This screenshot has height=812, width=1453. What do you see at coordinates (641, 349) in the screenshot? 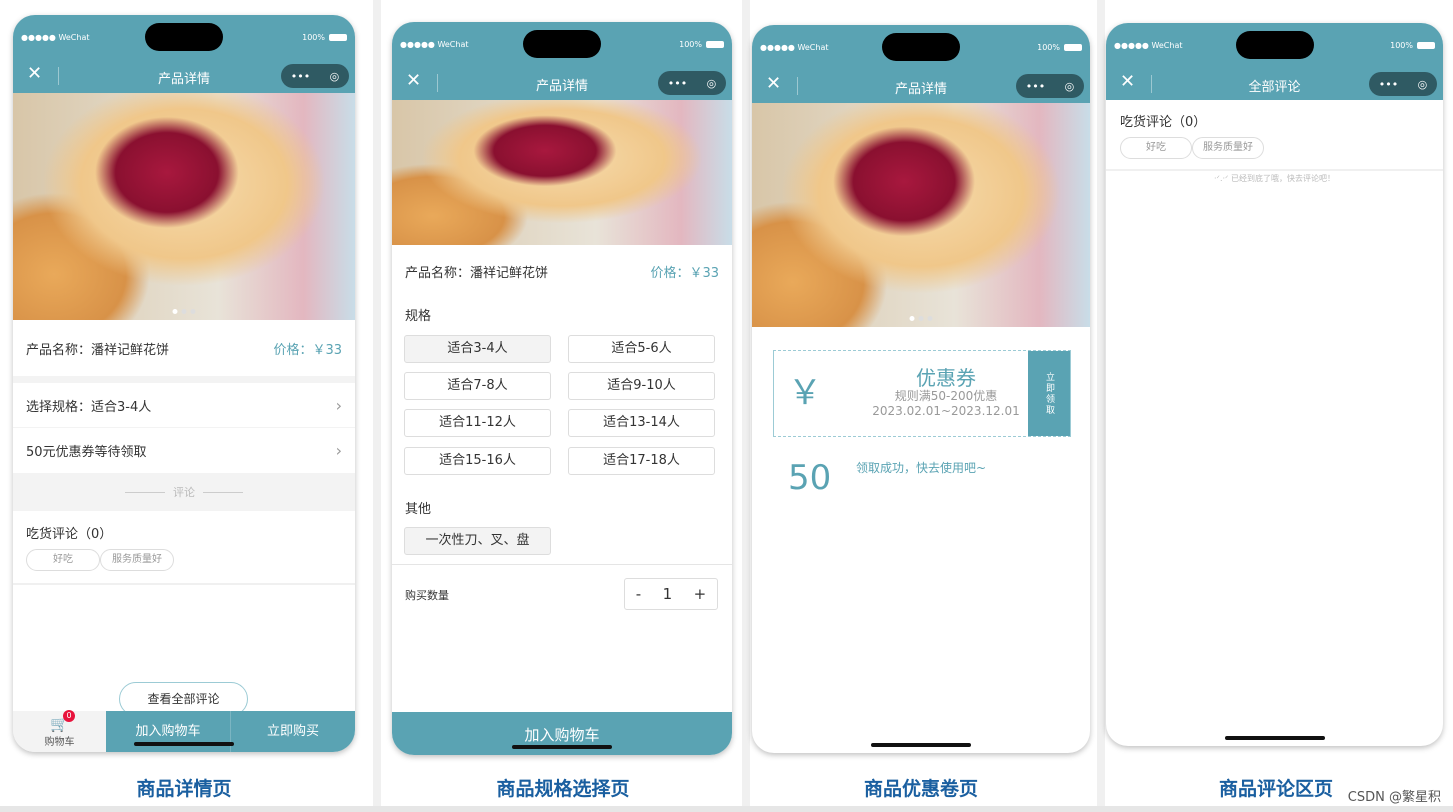
I see `spec-option: 适合5-6人` at bounding box center [641, 349].